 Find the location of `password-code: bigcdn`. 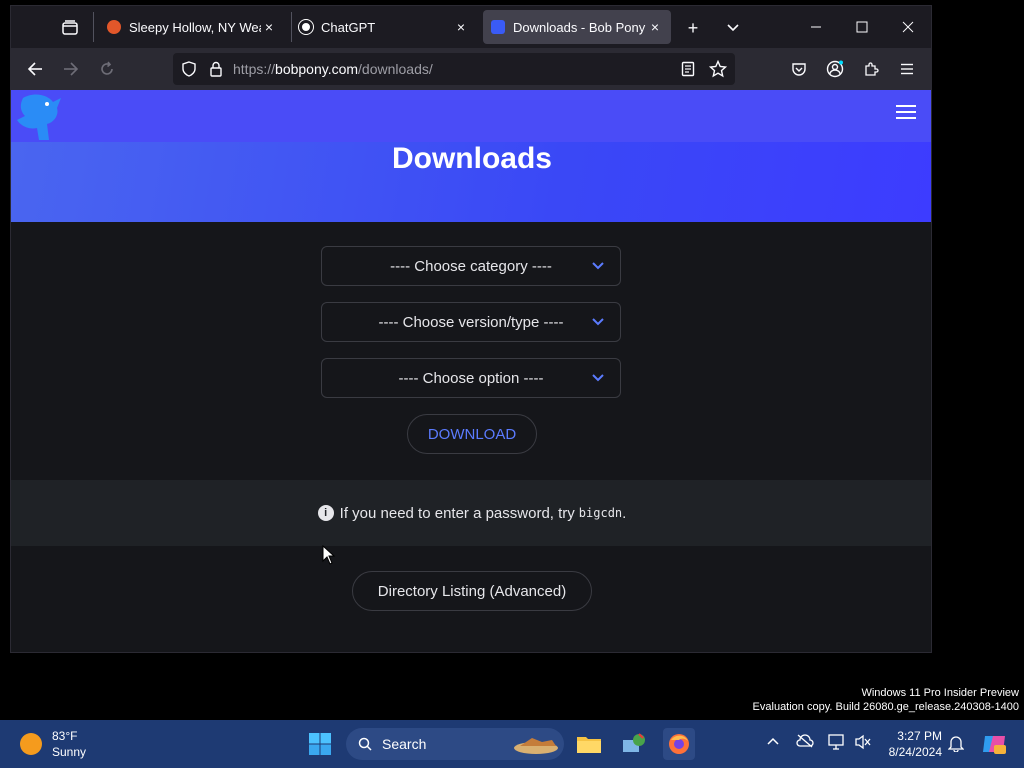

password-code: bigcdn is located at coordinates (600, 513).